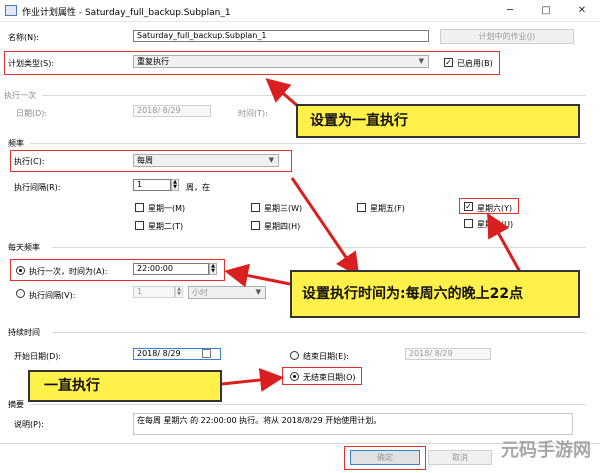 This screenshot has height=473, width=600. Describe the element at coordinates (438, 121) in the screenshot. I see `callout-always-run: 设置为一直执行` at that location.